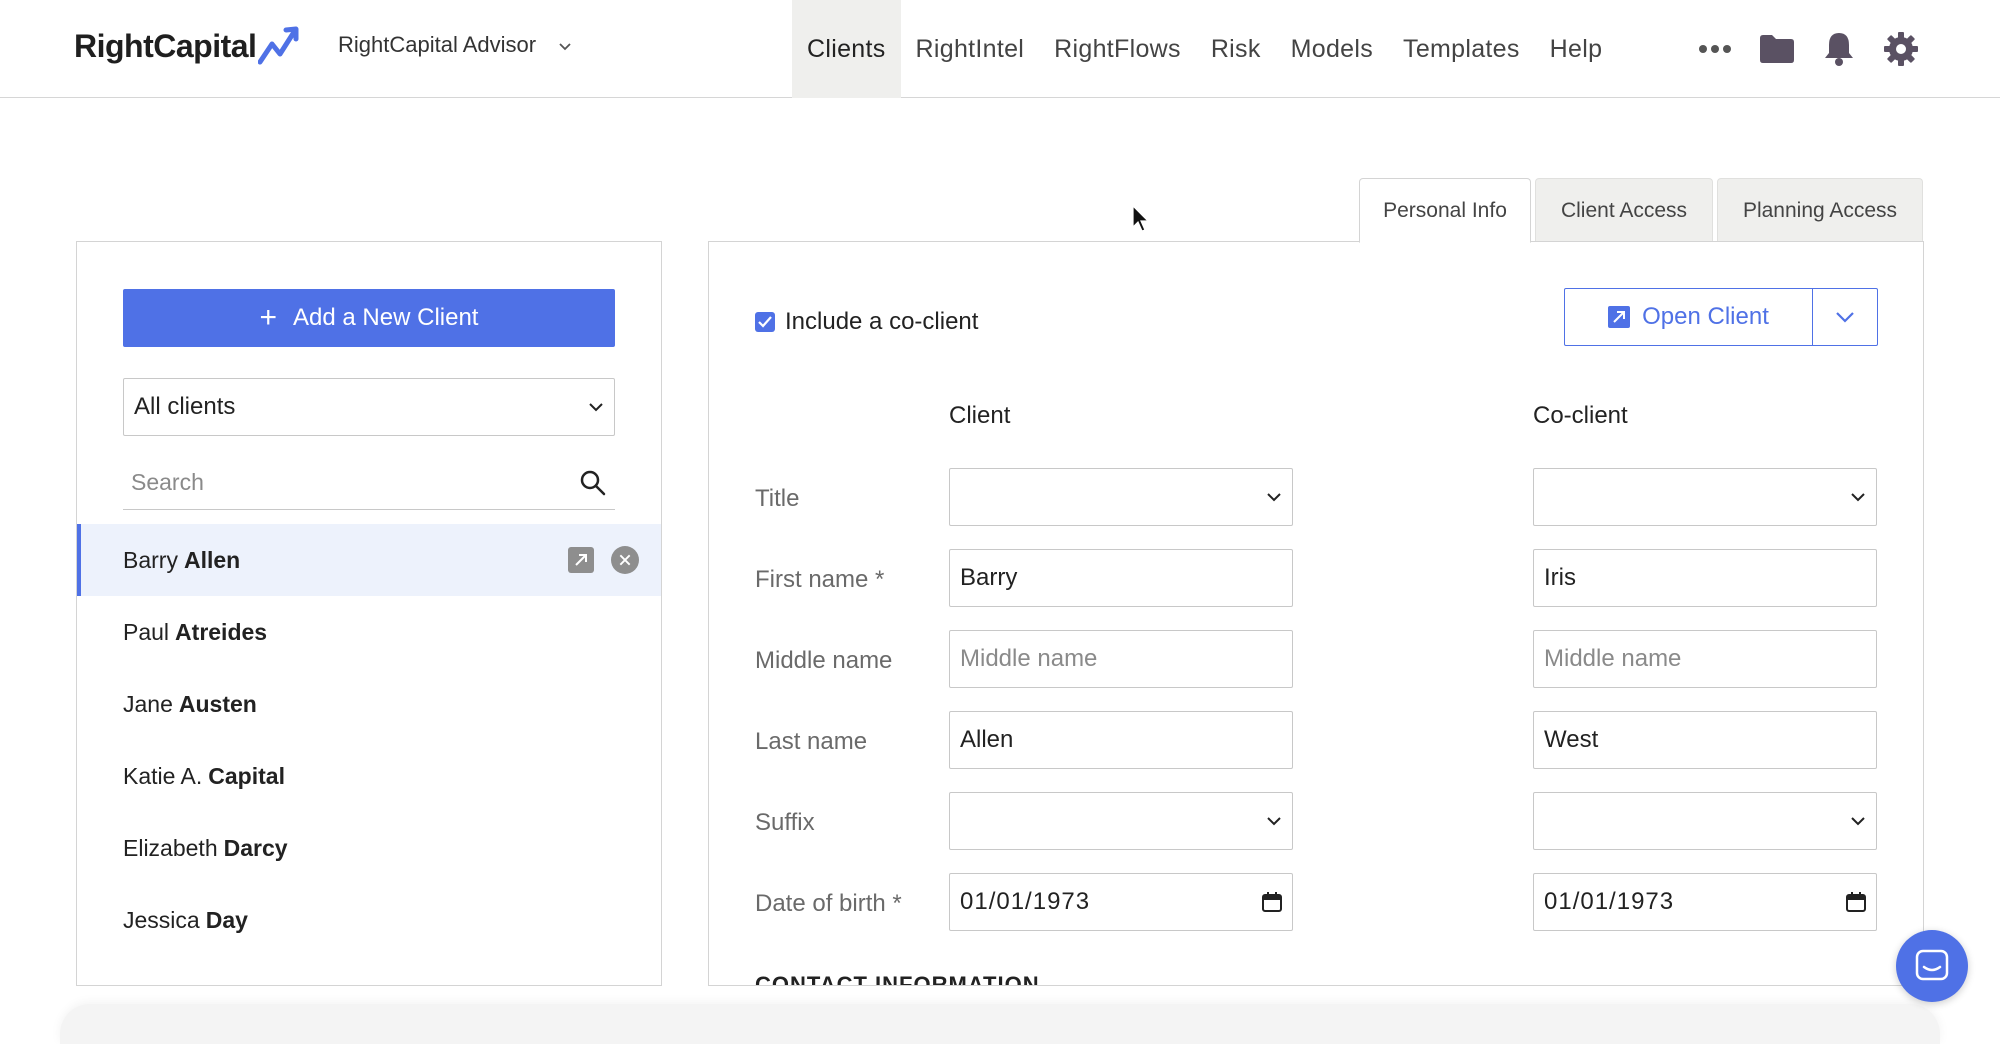 This screenshot has width=2000, height=1044. Describe the element at coordinates (1624, 210) in the screenshot. I see `tab-client-access: Client Access` at that location.